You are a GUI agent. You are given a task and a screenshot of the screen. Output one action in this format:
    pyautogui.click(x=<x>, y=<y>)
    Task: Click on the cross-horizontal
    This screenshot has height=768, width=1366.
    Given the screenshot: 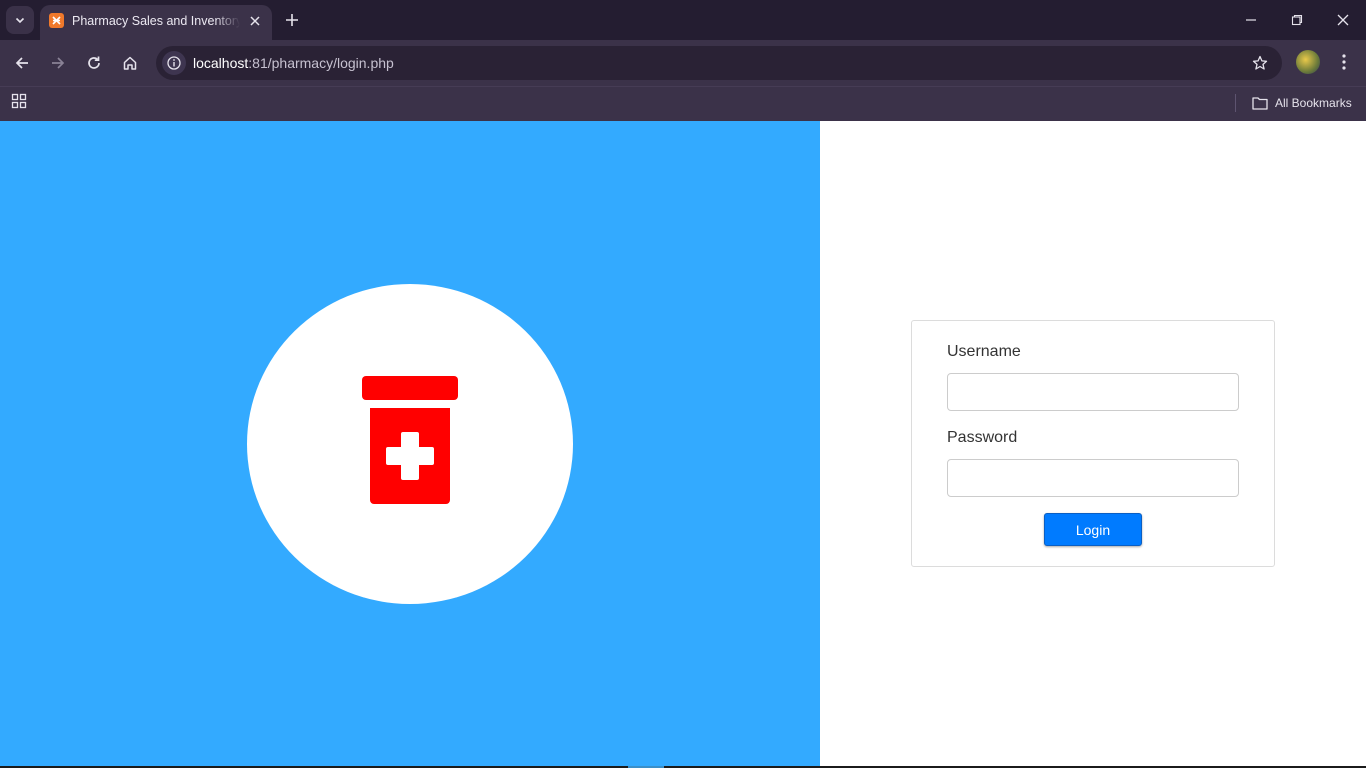 What is the action you would take?
    pyautogui.click(x=410, y=456)
    